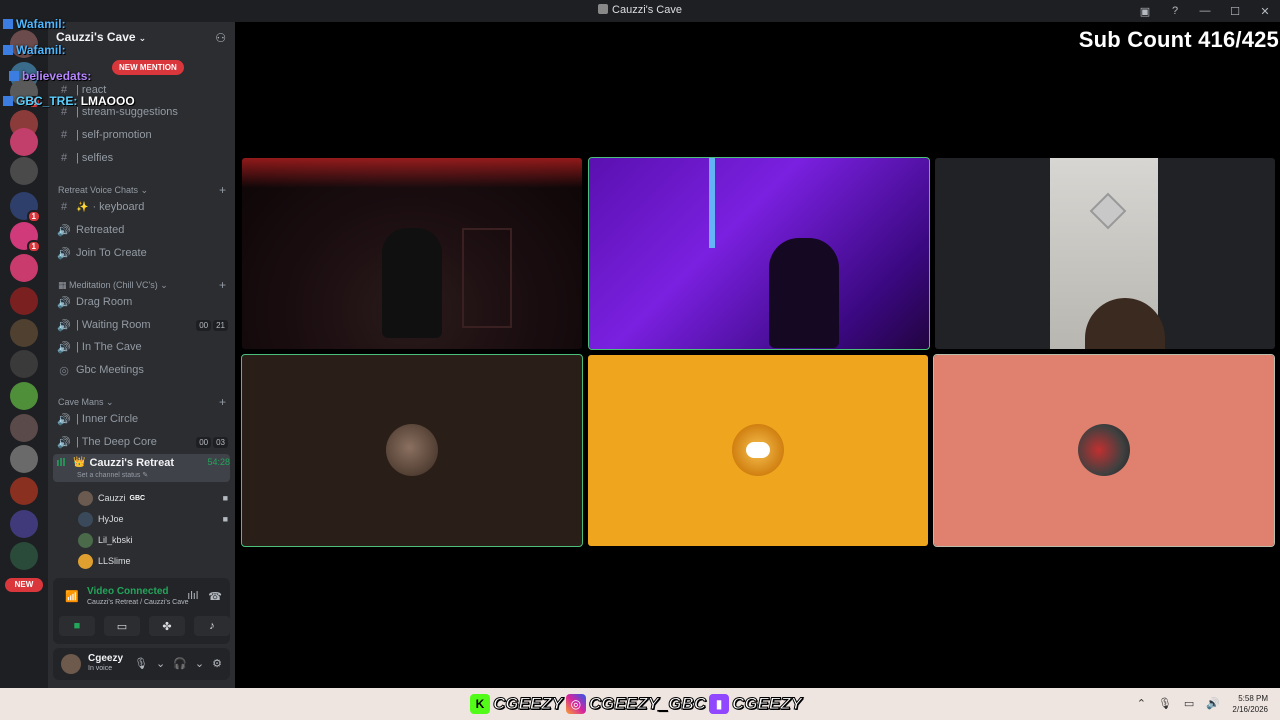  What do you see at coordinates (142, 302) in the screenshot?
I see `channel-item: 🔊 Drag Room` at bounding box center [142, 302].